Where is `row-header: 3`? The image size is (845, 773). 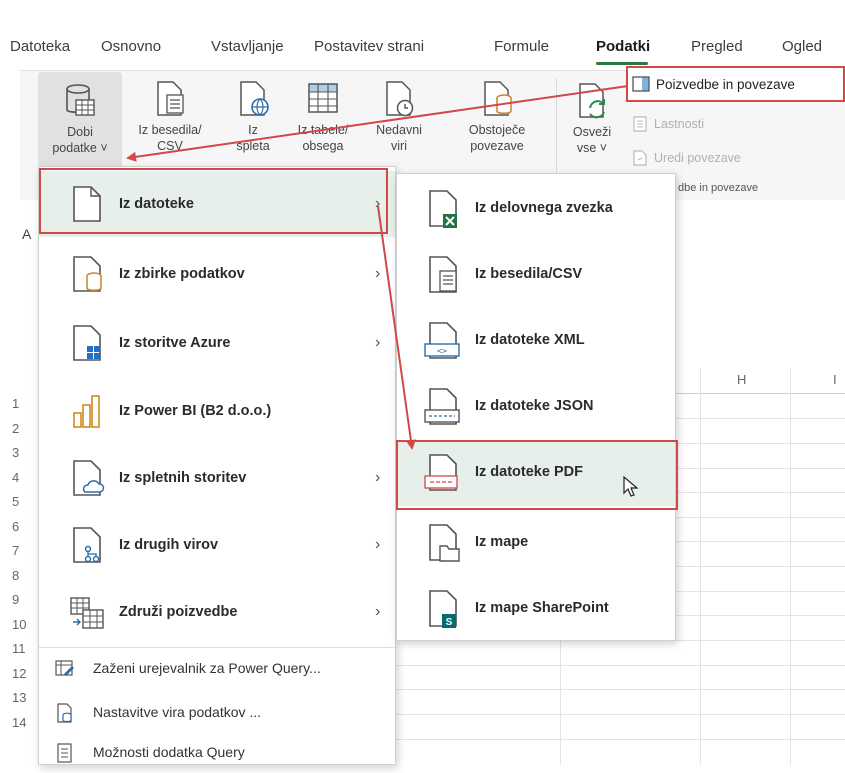 row-header: 3 is located at coordinates (25, 453).